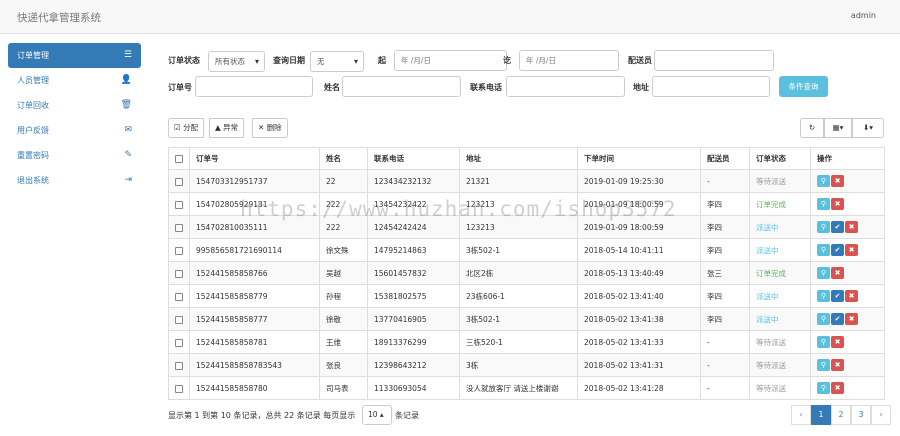 The image size is (900, 436). Describe the element at coordinates (227, 128) in the screenshot. I see `abnormal-button: ▲ 异常` at that location.